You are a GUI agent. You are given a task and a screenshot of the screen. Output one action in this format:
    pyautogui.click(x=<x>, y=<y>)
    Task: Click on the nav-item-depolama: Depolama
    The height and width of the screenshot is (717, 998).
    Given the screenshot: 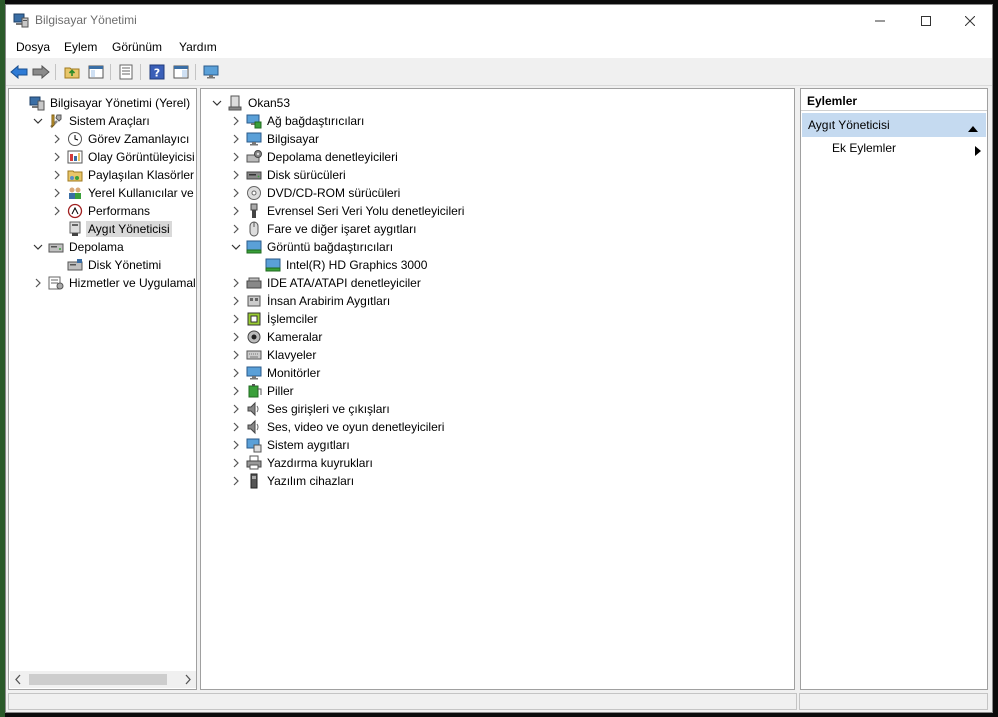 What is the action you would take?
    pyautogui.click(x=79, y=247)
    